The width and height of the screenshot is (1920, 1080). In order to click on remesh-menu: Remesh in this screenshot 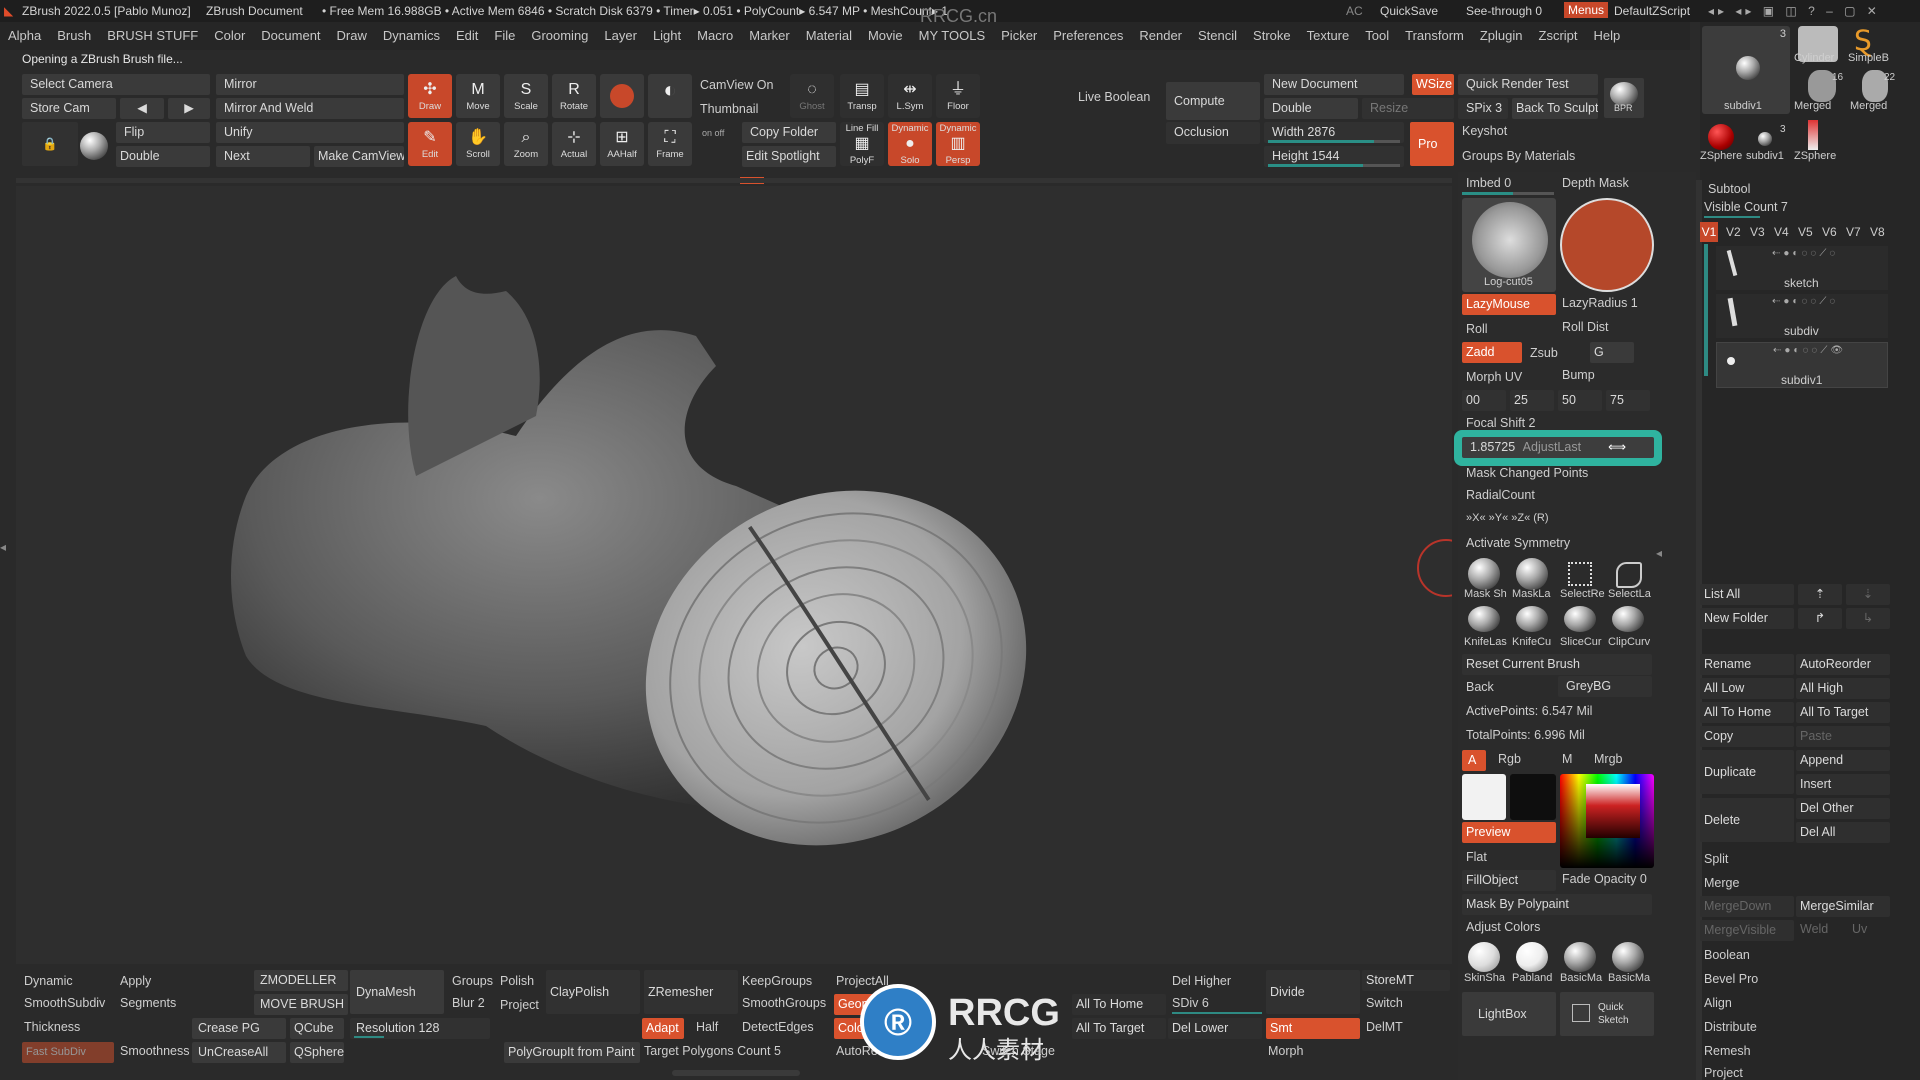, I will do `click(1727, 1051)`.